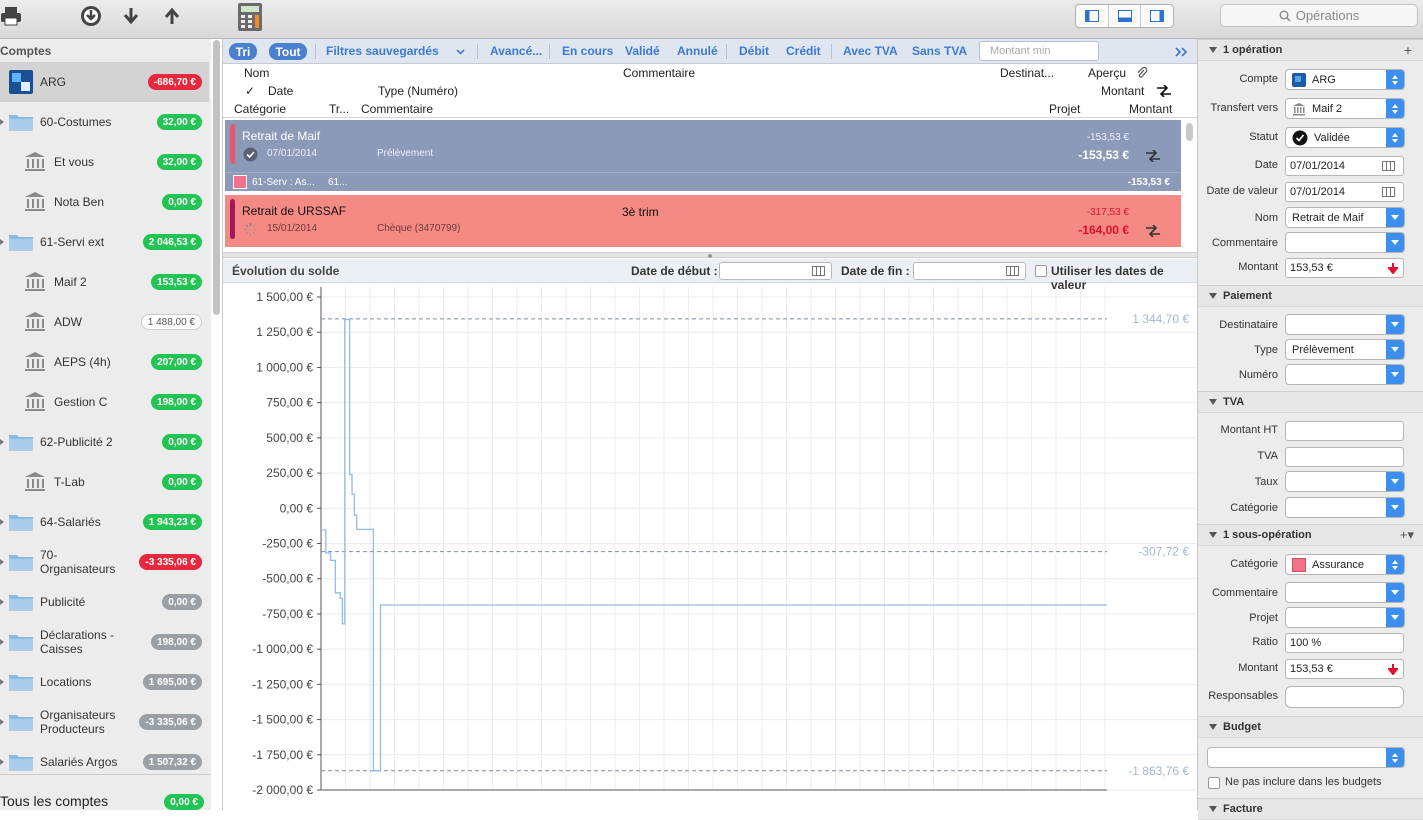  What do you see at coordinates (1408, 50) in the screenshot?
I see `add-icon: +` at bounding box center [1408, 50].